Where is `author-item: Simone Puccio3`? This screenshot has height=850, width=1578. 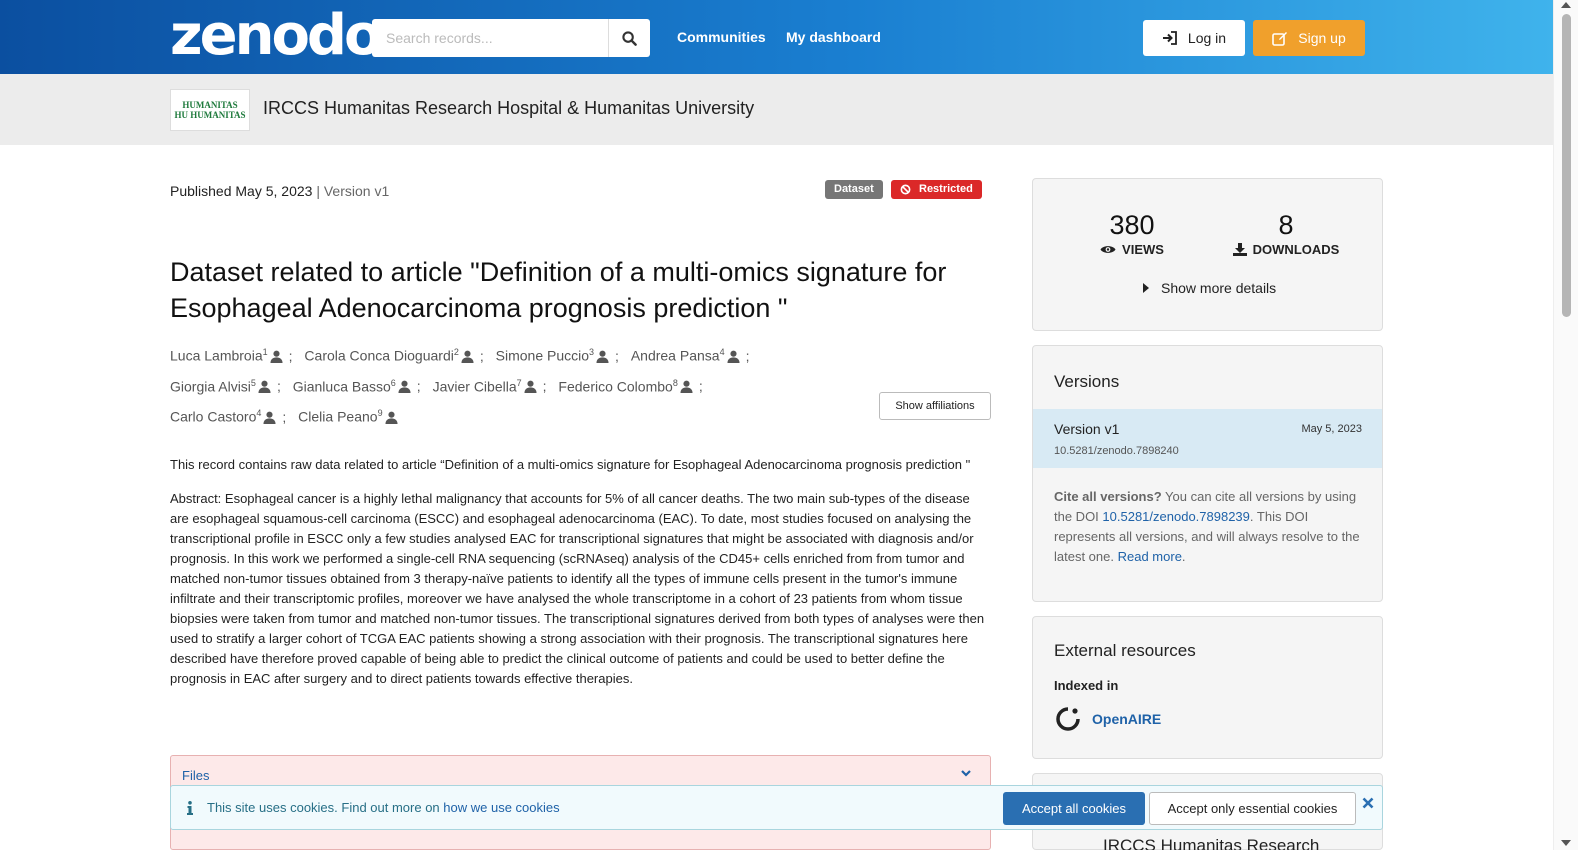
author-item: Simone Puccio3 is located at coordinates (552, 354).